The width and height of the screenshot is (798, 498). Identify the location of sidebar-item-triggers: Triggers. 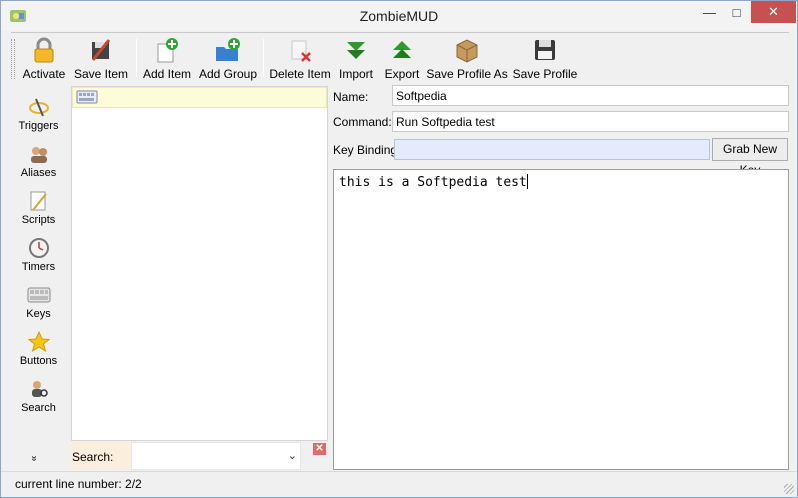
(38, 118).